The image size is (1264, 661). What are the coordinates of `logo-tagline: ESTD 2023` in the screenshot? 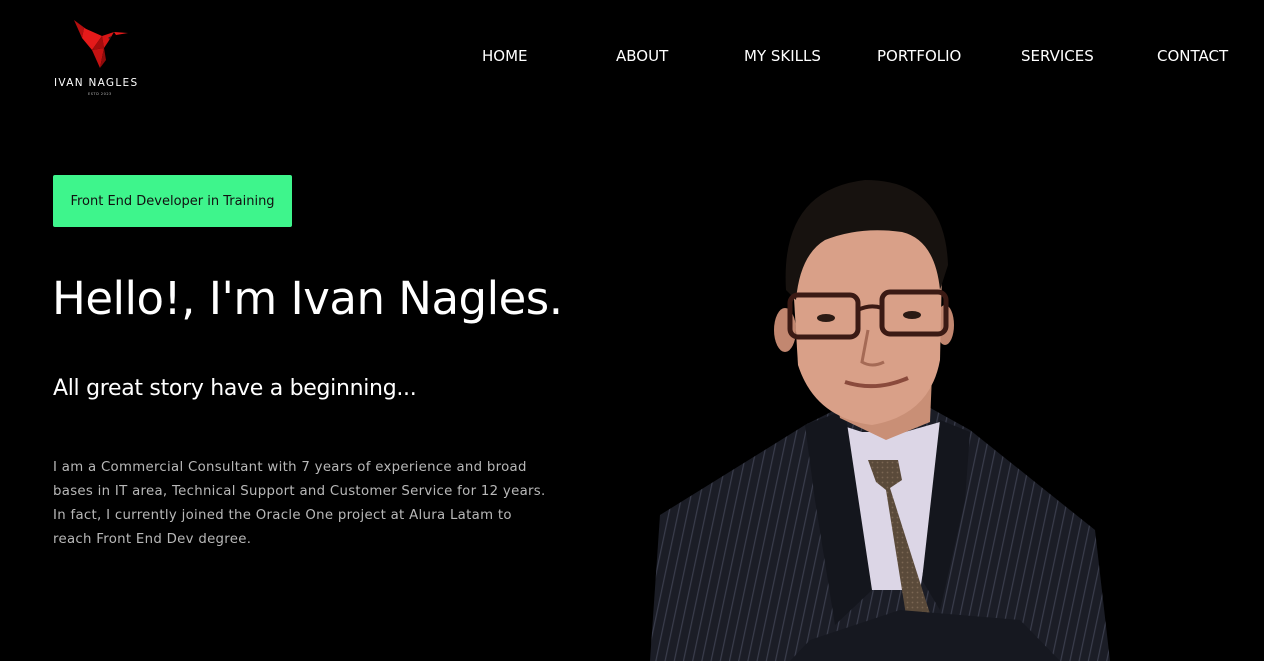 It's located at (100, 94).